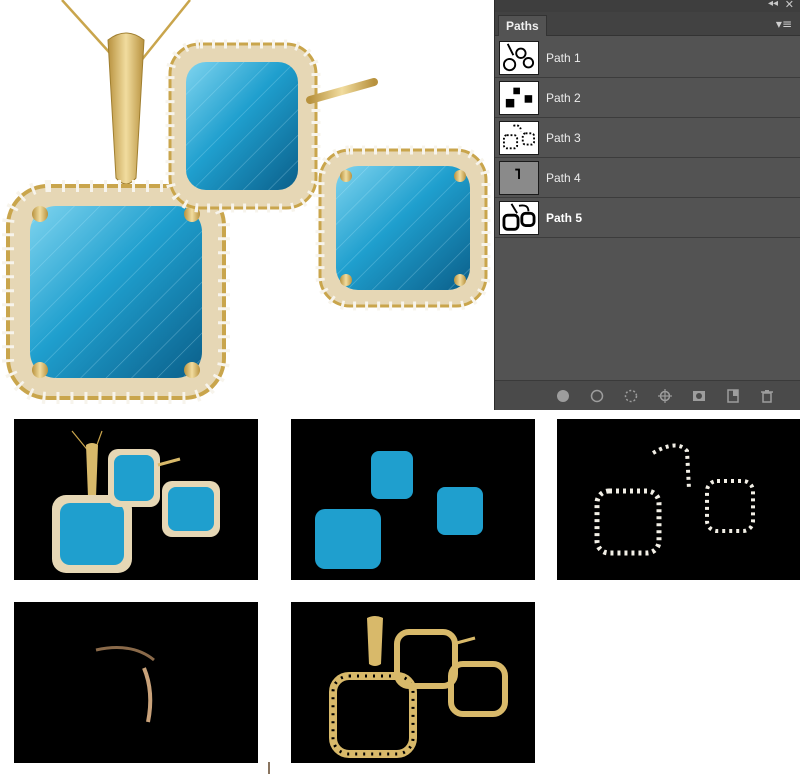 Image resolution: width=800 pixels, height=776 pixels. Describe the element at coordinates (413, 682) in the screenshot. I see `result-tile-gold-setting` at that location.